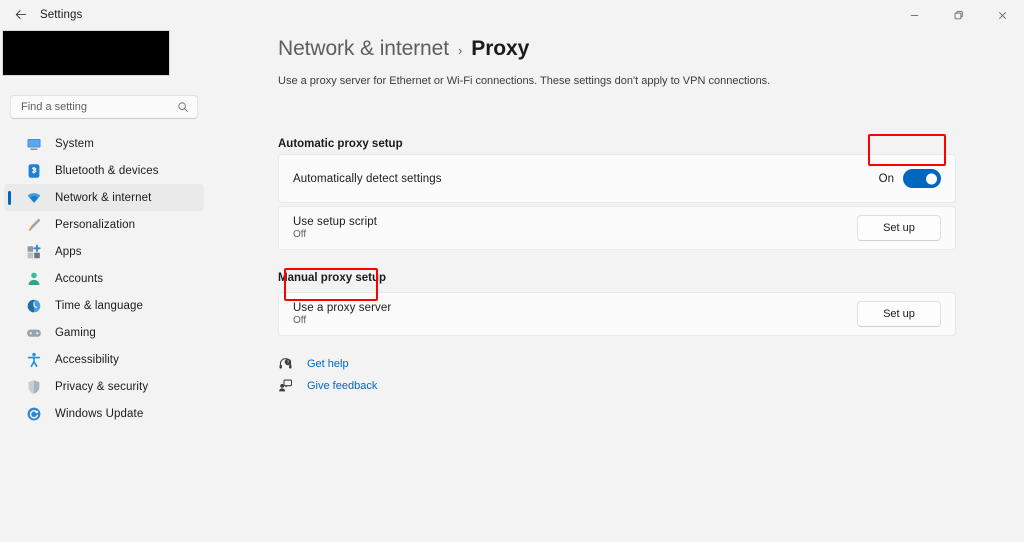 This screenshot has height=542, width=1024. What do you see at coordinates (75, 332) in the screenshot?
I see `sidebar-item-label: Gaming` at bounding box center [75, 332].